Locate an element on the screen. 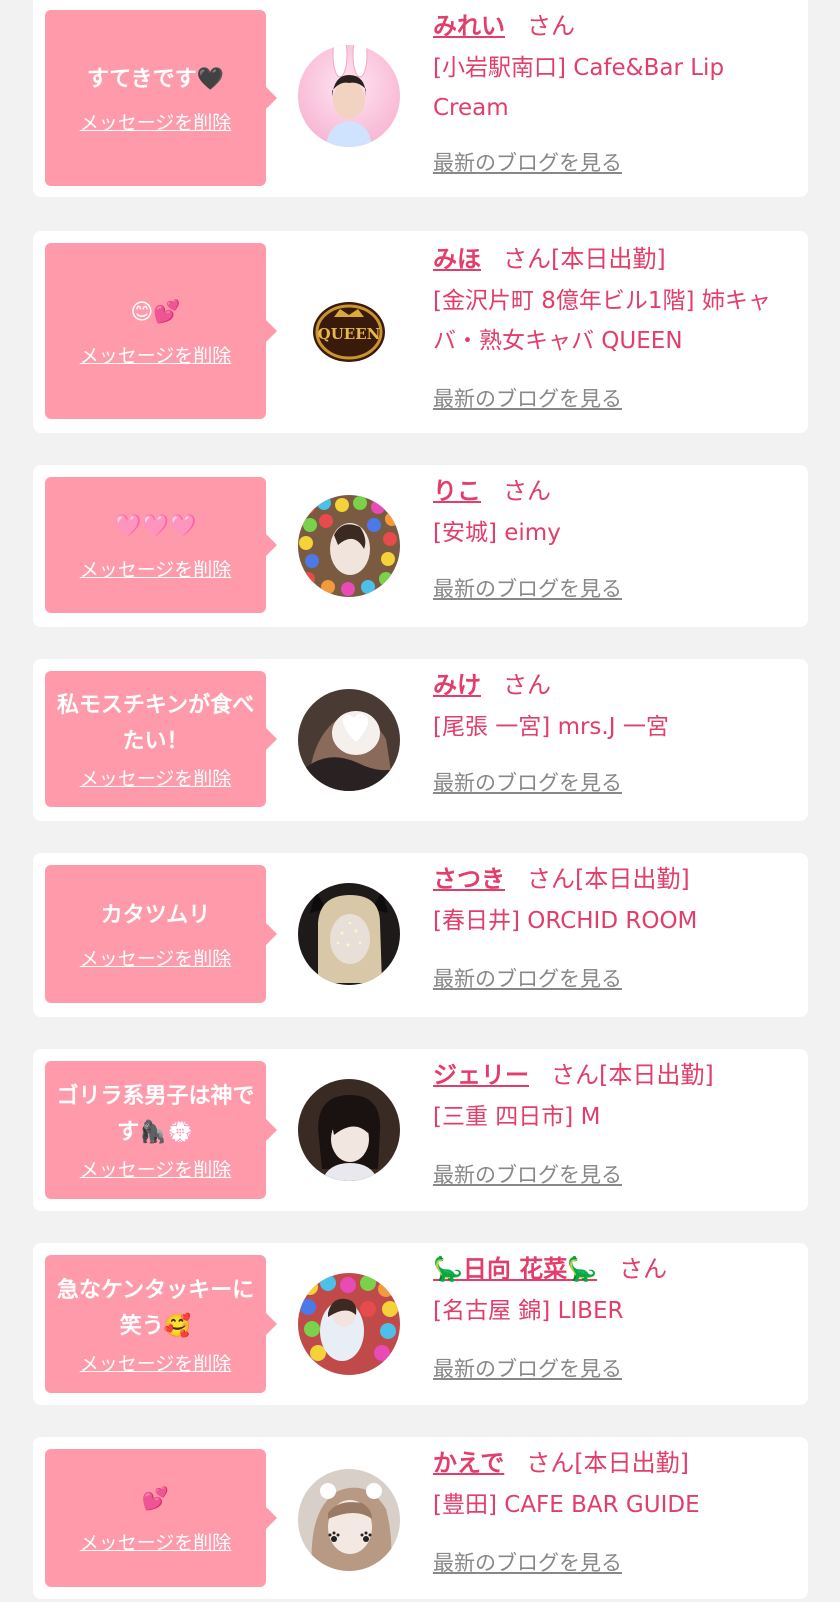 This screenshot has height=1602, width=840. message-text: 🩷🩷🩷 is located at coordinates (155, 526).